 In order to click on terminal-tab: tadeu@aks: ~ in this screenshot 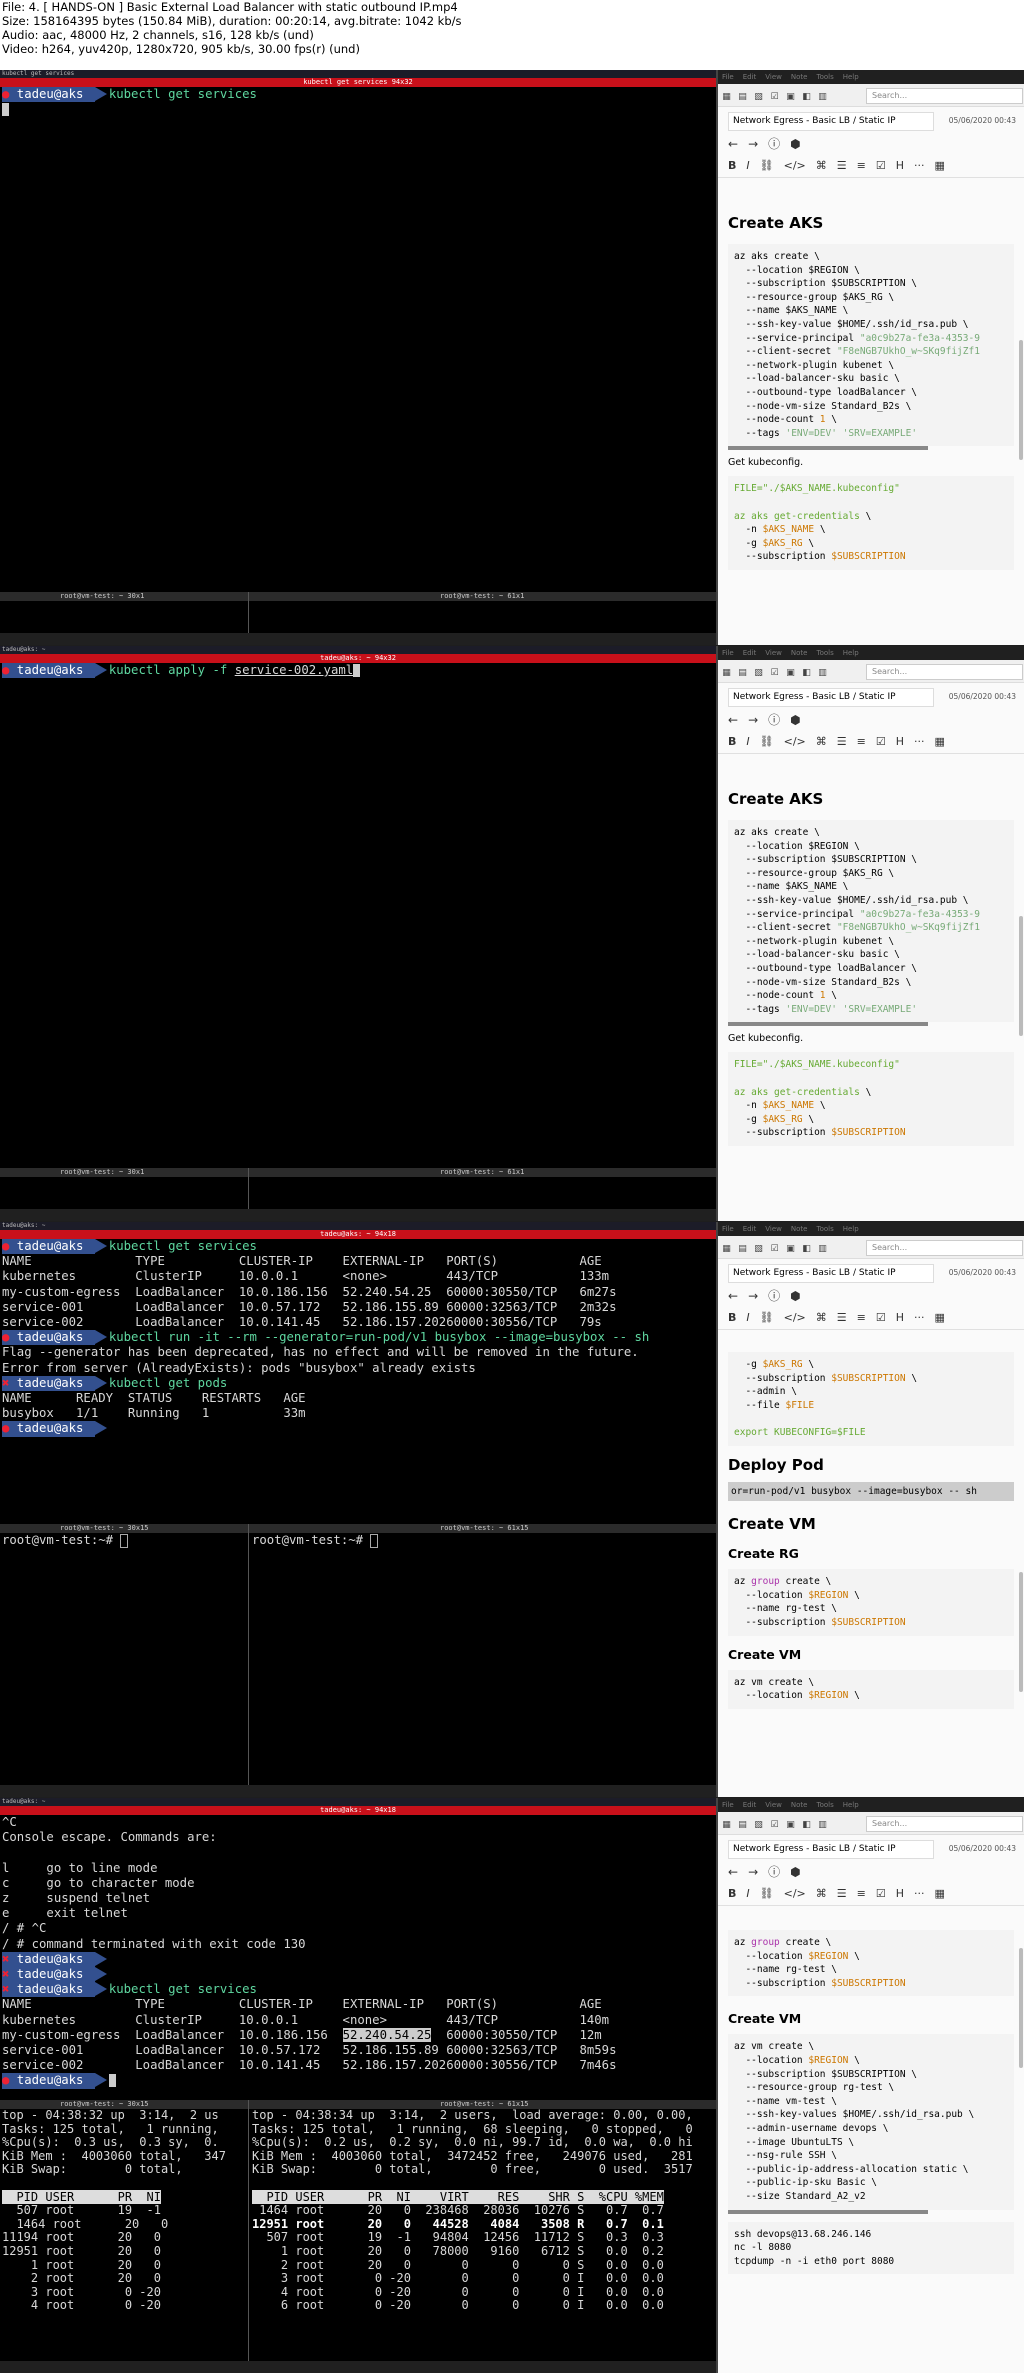, I will do `click(358, 650)`.